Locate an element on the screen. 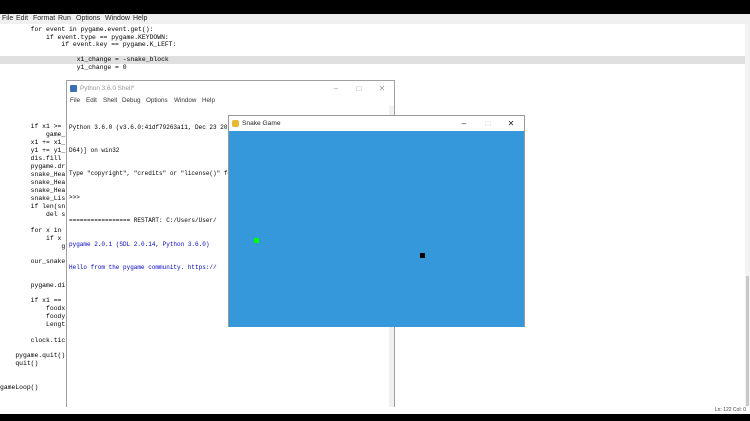 The image size is (750, 421). code-line: g is located at coordinates (33, 246).